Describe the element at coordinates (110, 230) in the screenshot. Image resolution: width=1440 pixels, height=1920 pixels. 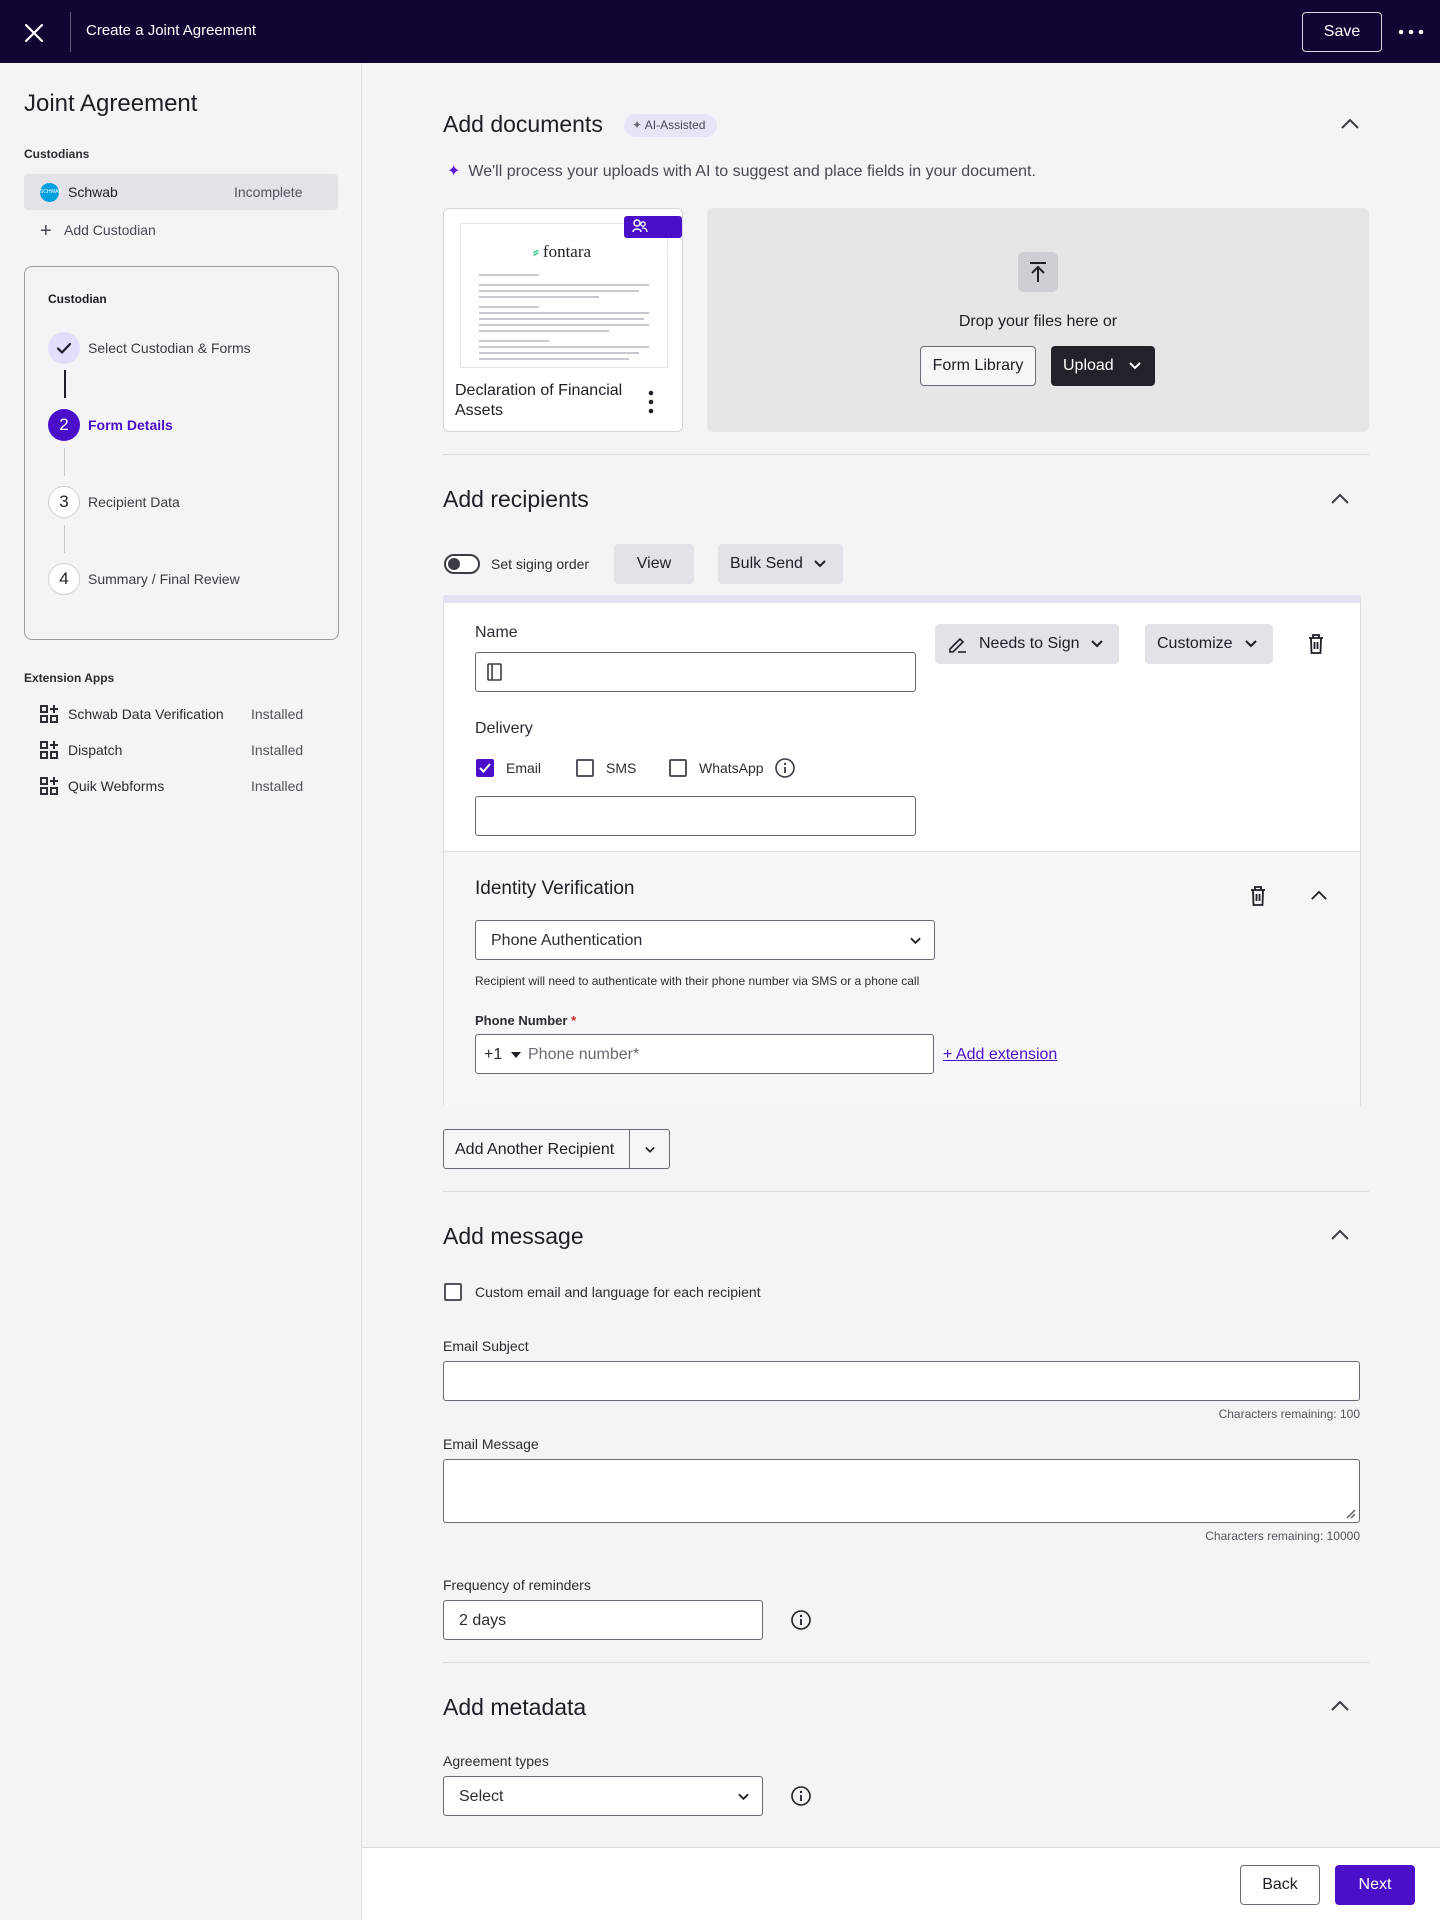
I see `add-custodian-label: Add Custodian` at that location.